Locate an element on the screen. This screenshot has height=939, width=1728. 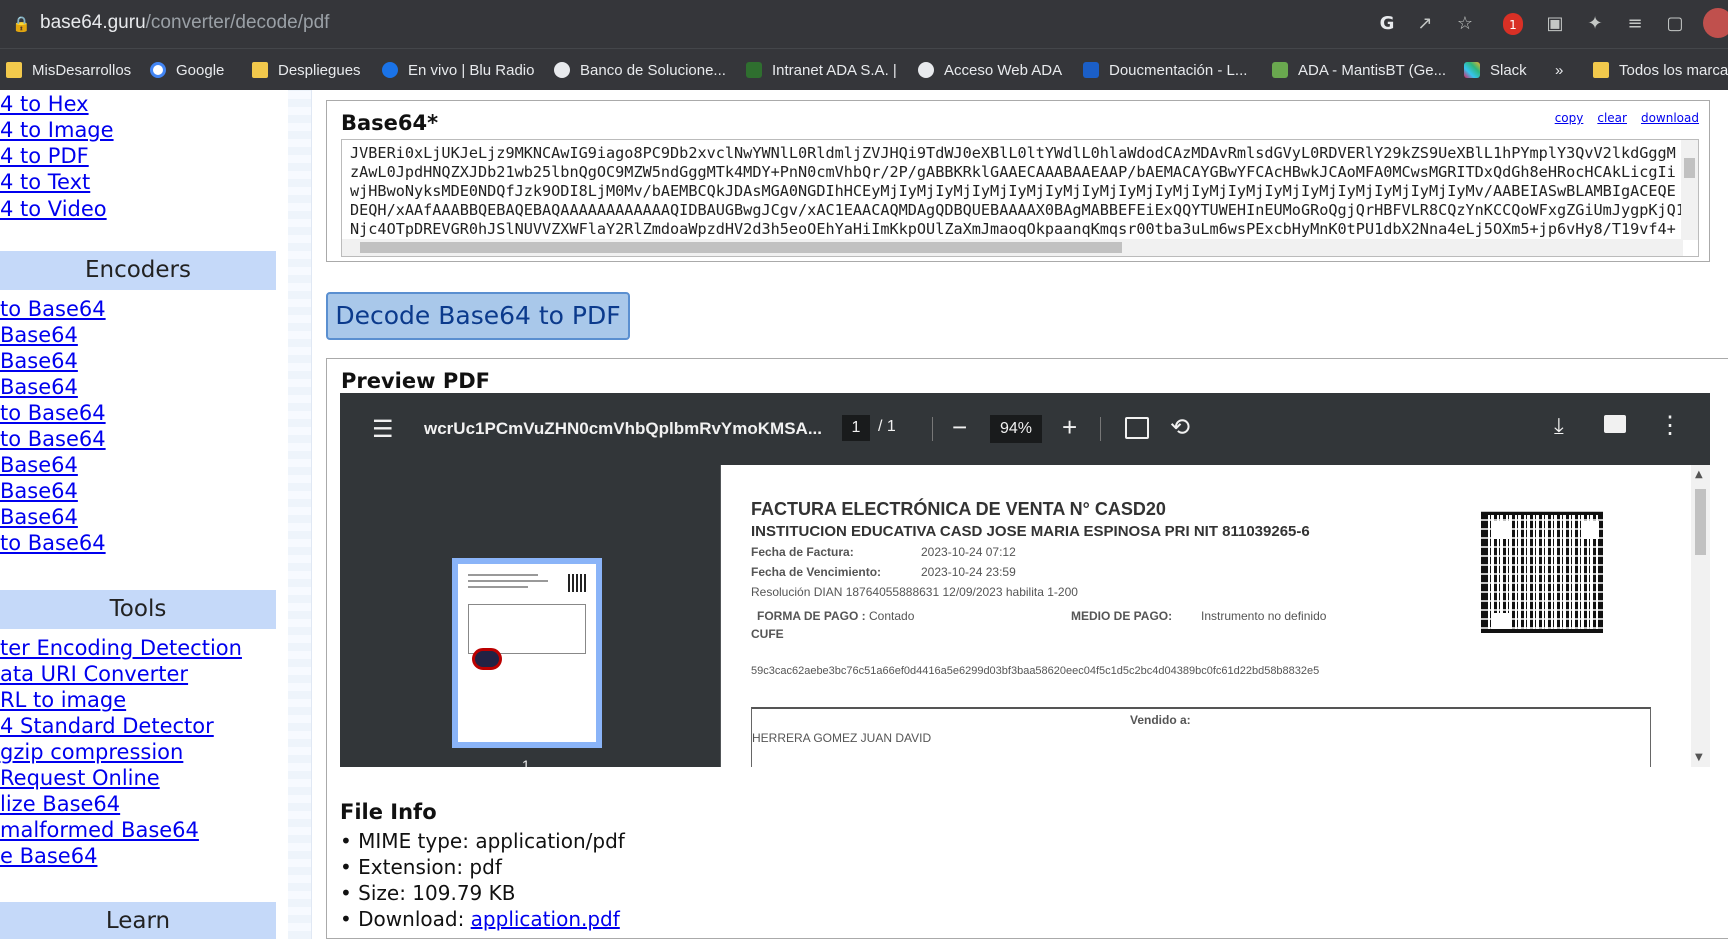
file-info-title: File Info is located at coordinates (388, 812).